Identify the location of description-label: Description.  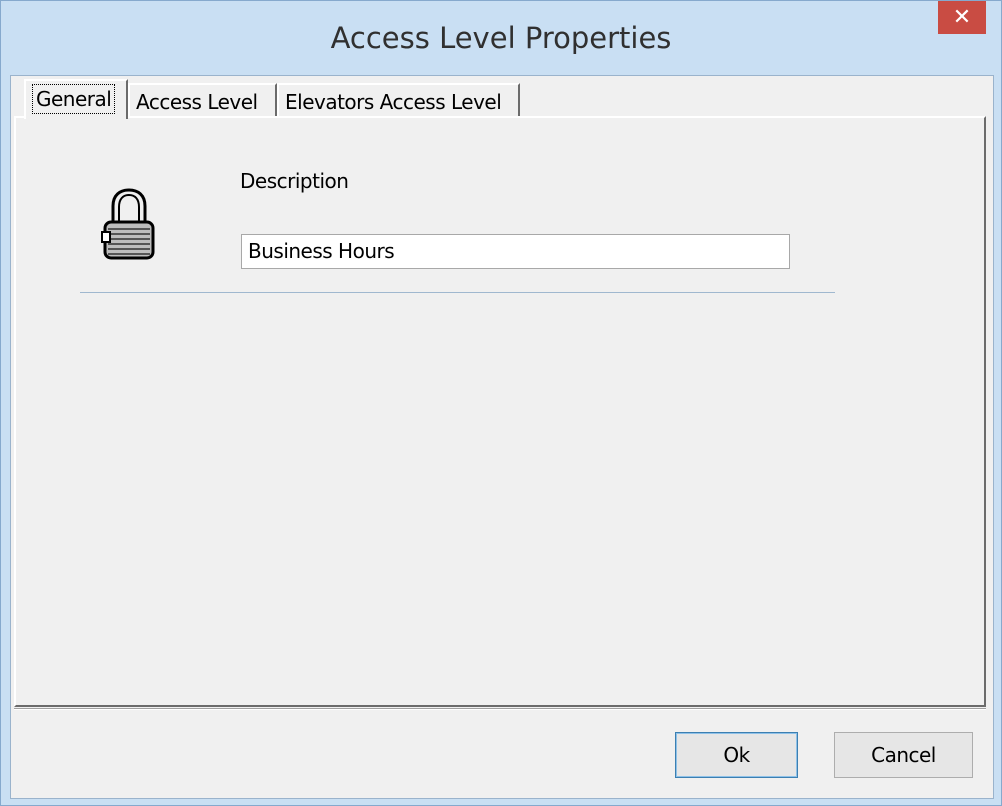
(294, 181).